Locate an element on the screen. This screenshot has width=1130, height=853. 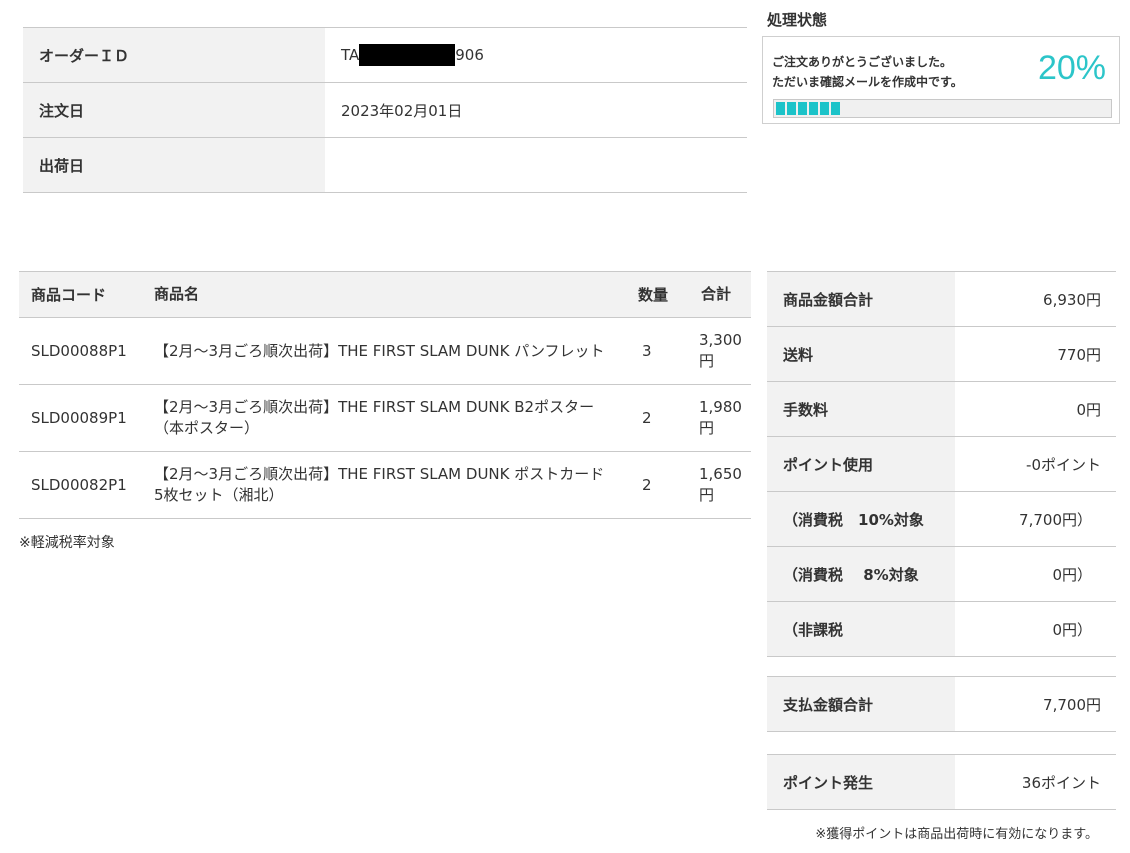
summary-row-points-earned: ポイント発生 36ポイント is located at coordinates (941, 782).